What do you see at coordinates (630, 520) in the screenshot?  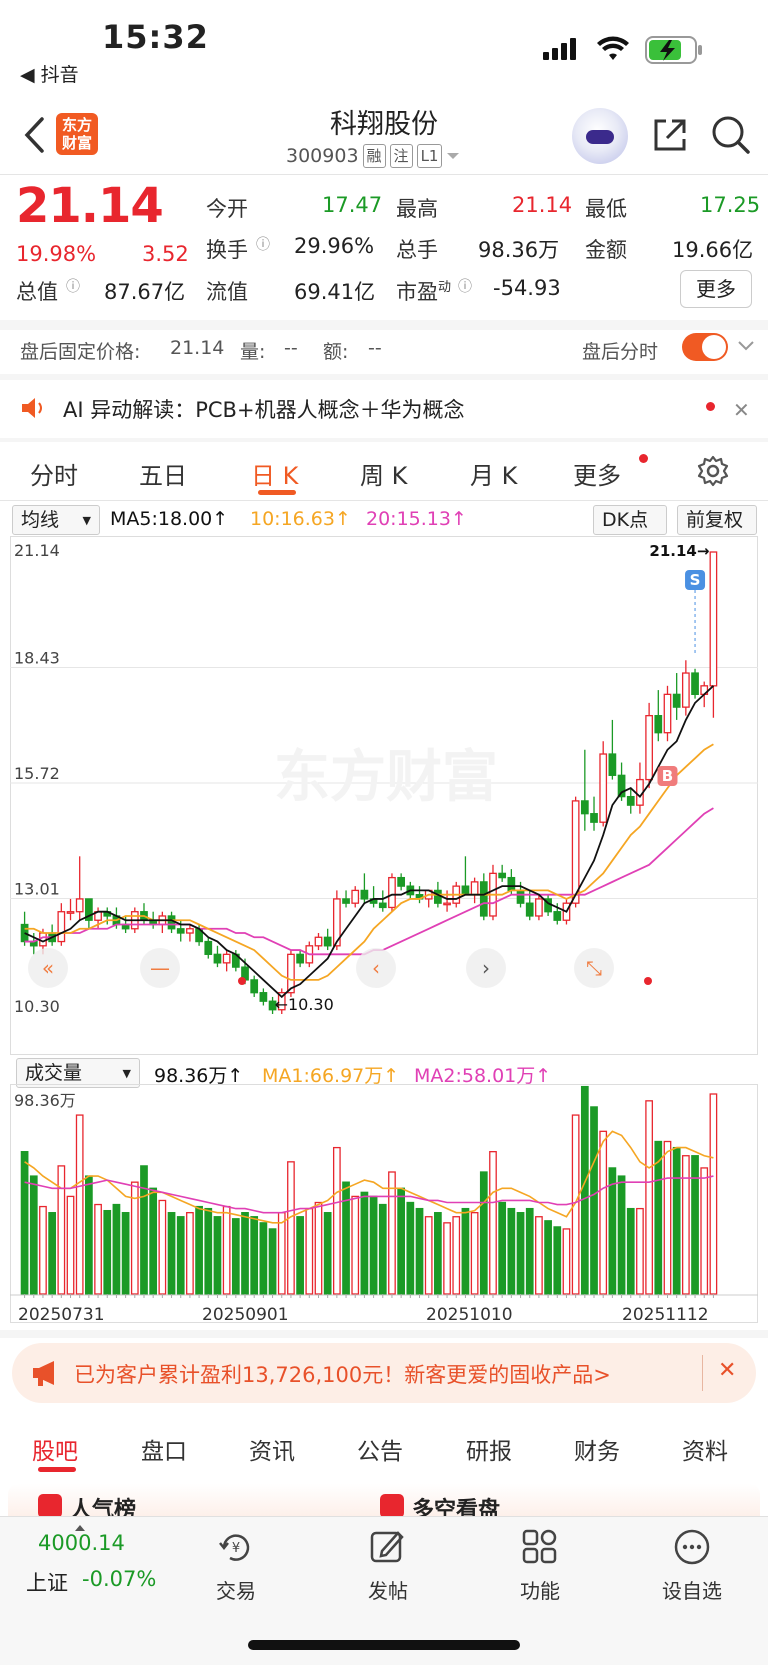 I see `dk-point-button: DK点` at bounding box center [630, 520].